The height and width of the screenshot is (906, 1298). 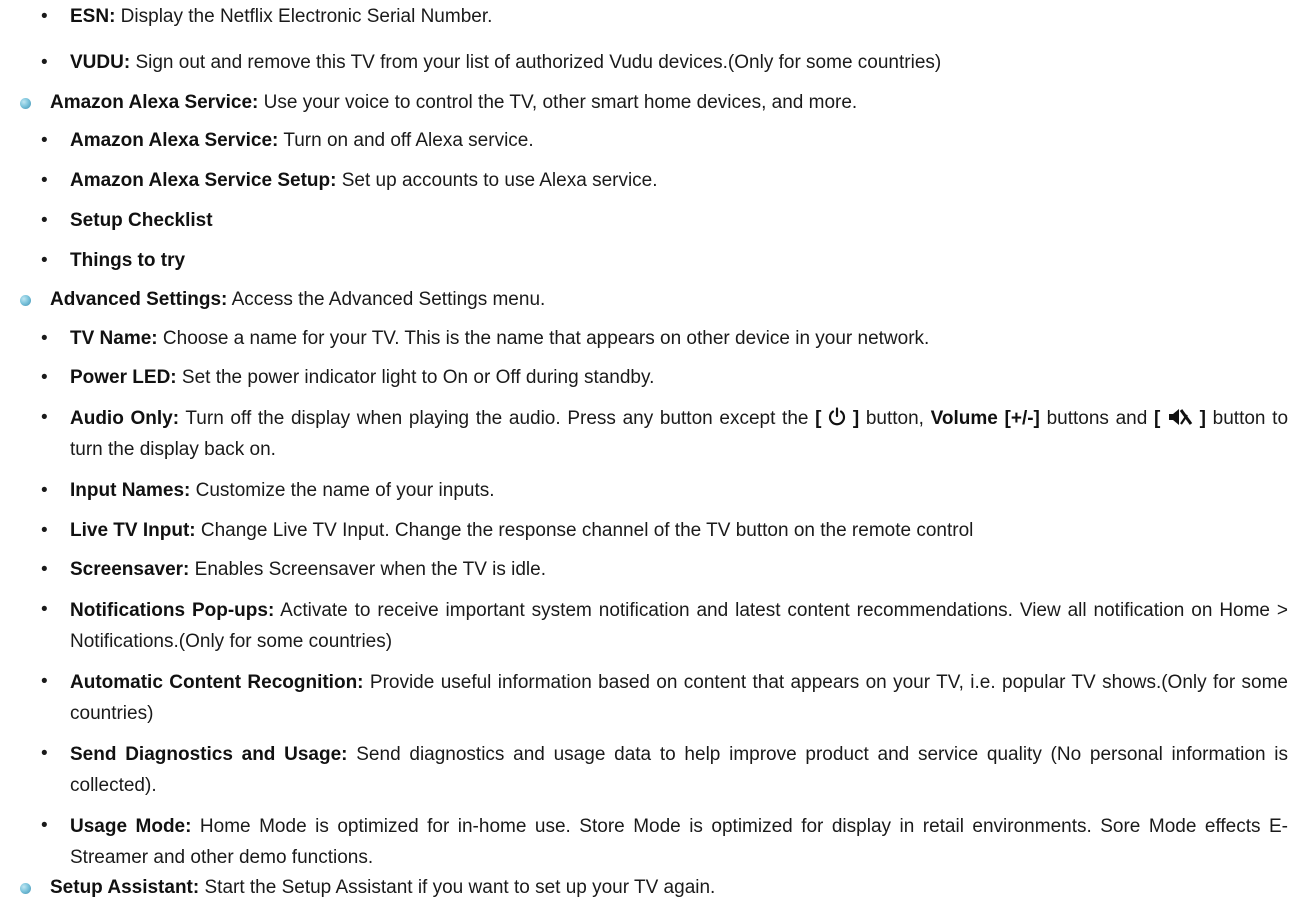 I want to click on item-term: Setup Checklist, so click(x=141, y=220).